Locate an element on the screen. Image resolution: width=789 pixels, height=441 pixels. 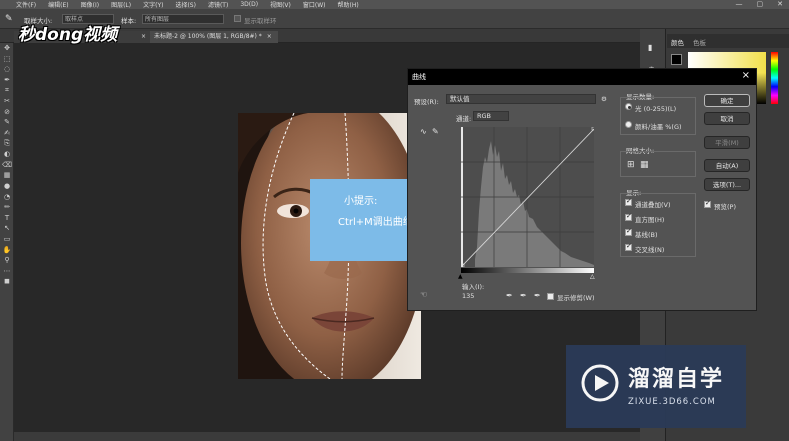
sample-label: 样本: is located at coordinates (129, 21).